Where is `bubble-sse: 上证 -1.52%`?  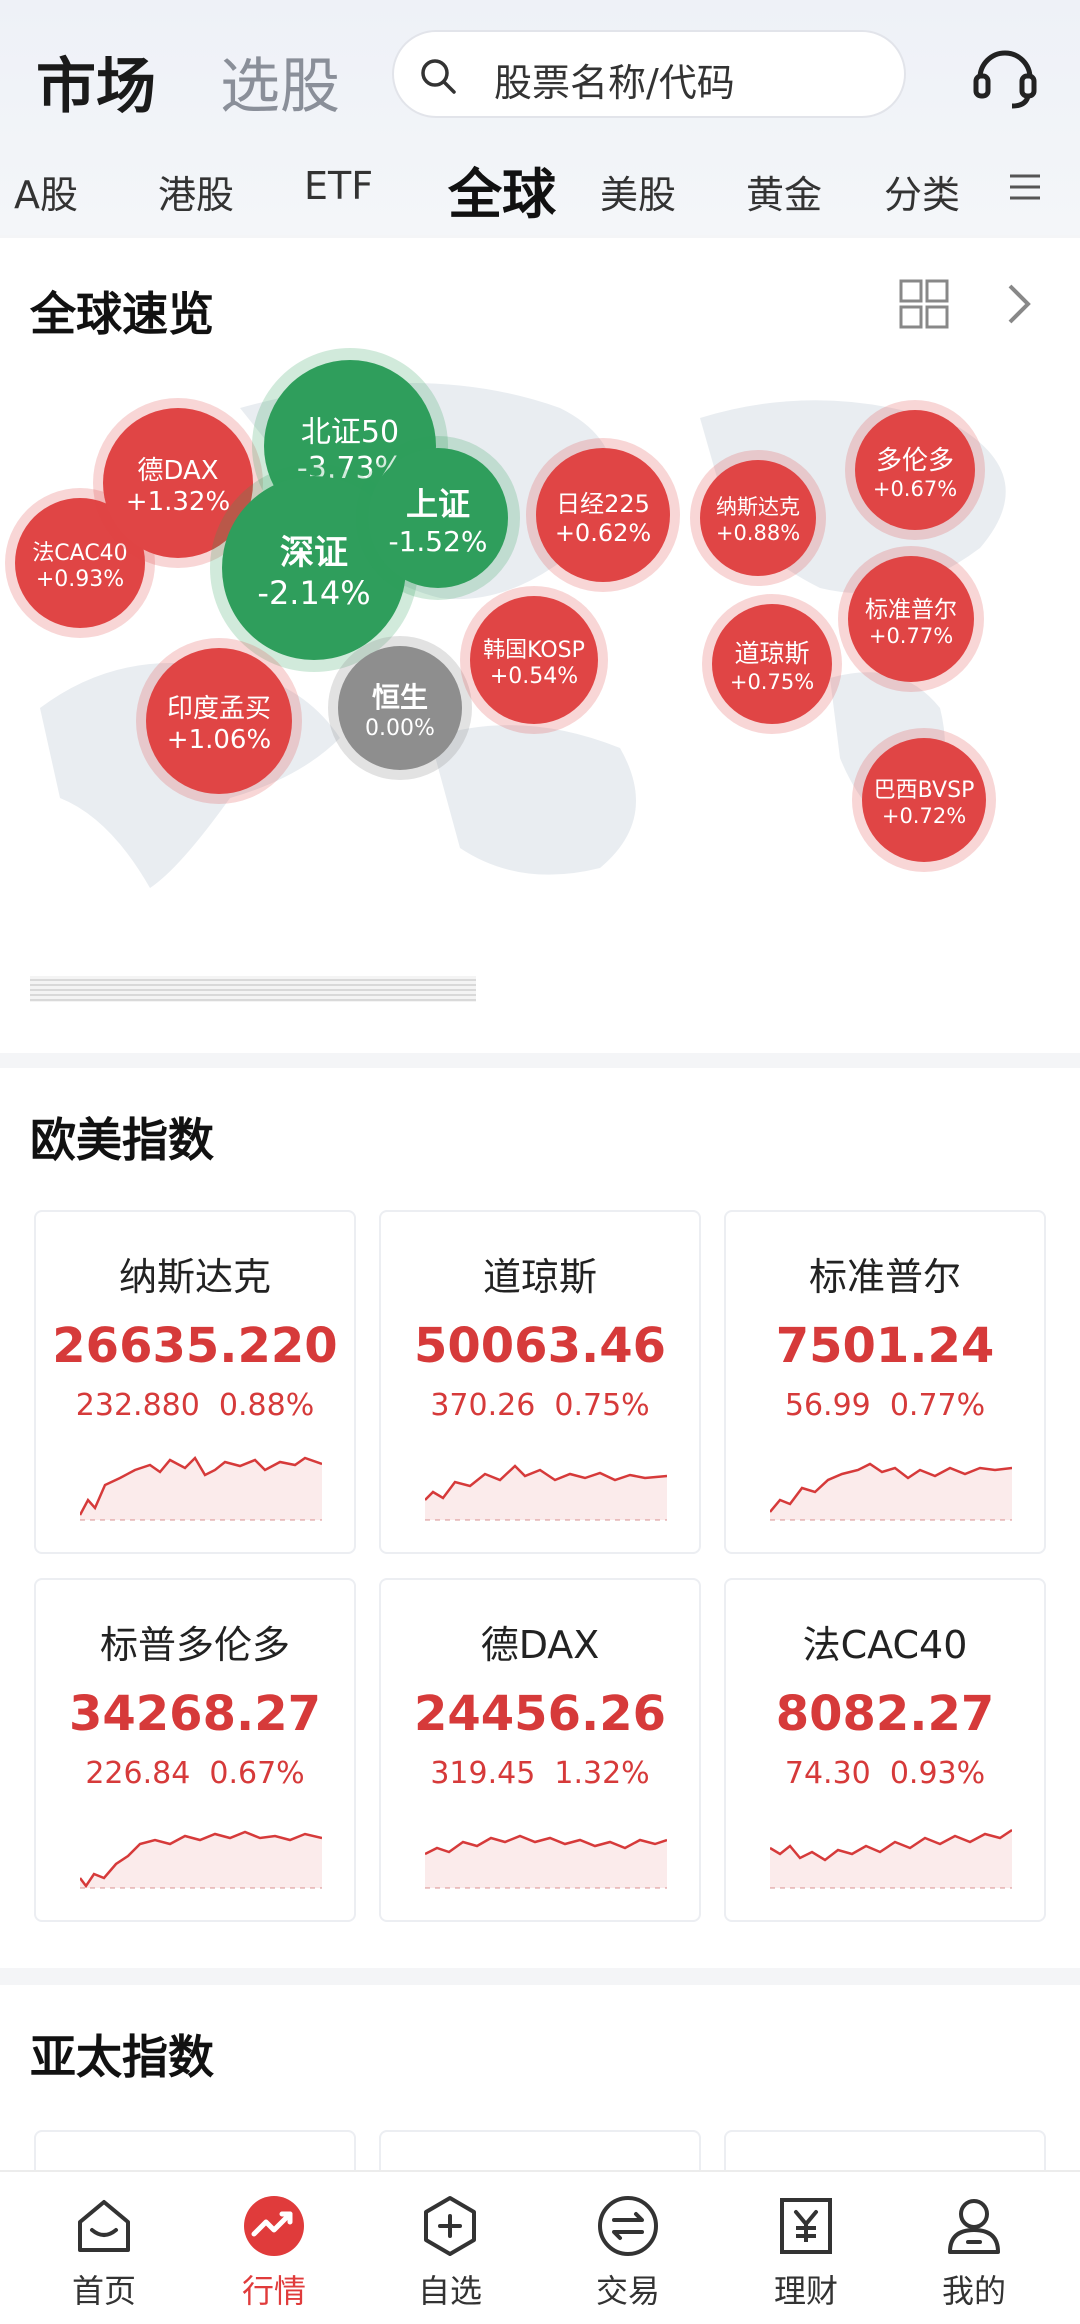
bubble-sse: 上证 -1.52% is located at coordinates (438, 518).